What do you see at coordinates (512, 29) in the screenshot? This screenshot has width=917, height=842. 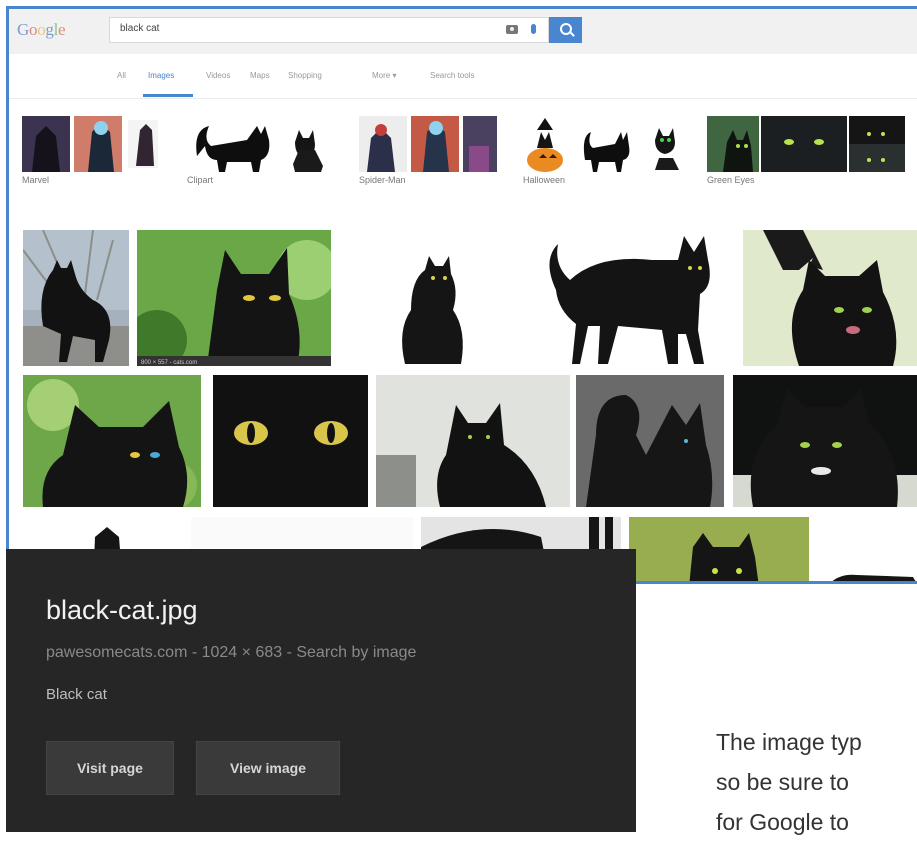 I see `camera-icon` at bounding box center [512, 29].